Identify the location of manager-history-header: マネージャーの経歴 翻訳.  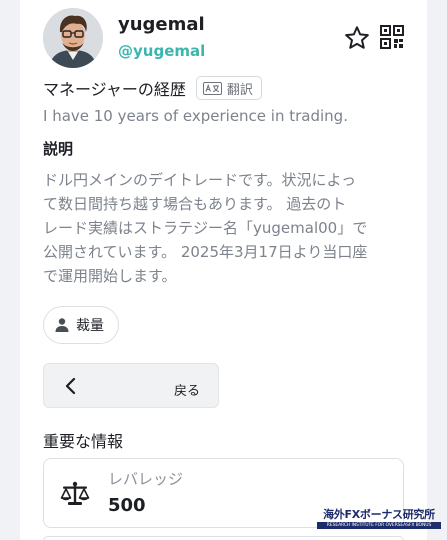
(152, 88).